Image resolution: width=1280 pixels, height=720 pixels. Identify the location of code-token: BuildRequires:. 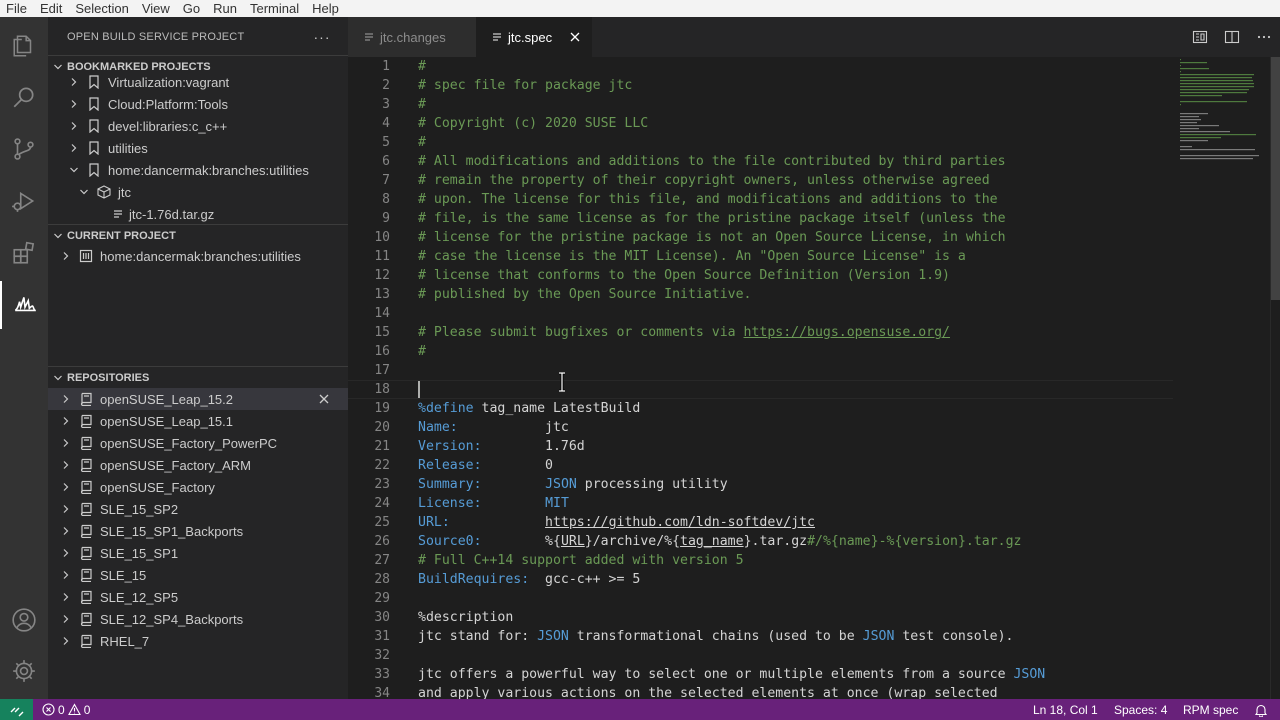
(474, 579).